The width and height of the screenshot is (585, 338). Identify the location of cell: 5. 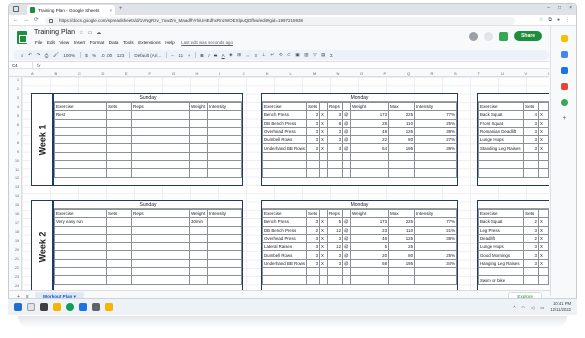
(370, 247).